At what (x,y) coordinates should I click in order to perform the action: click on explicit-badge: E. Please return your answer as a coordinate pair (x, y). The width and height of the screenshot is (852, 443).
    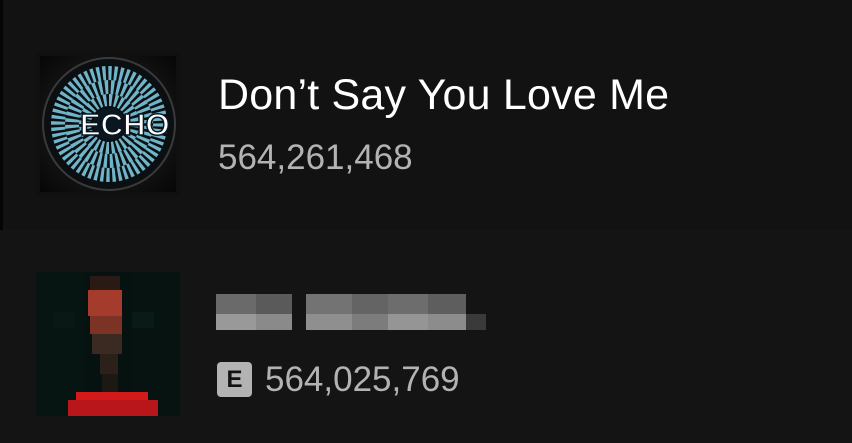
    Looking at the image, I should click on (234, 379).